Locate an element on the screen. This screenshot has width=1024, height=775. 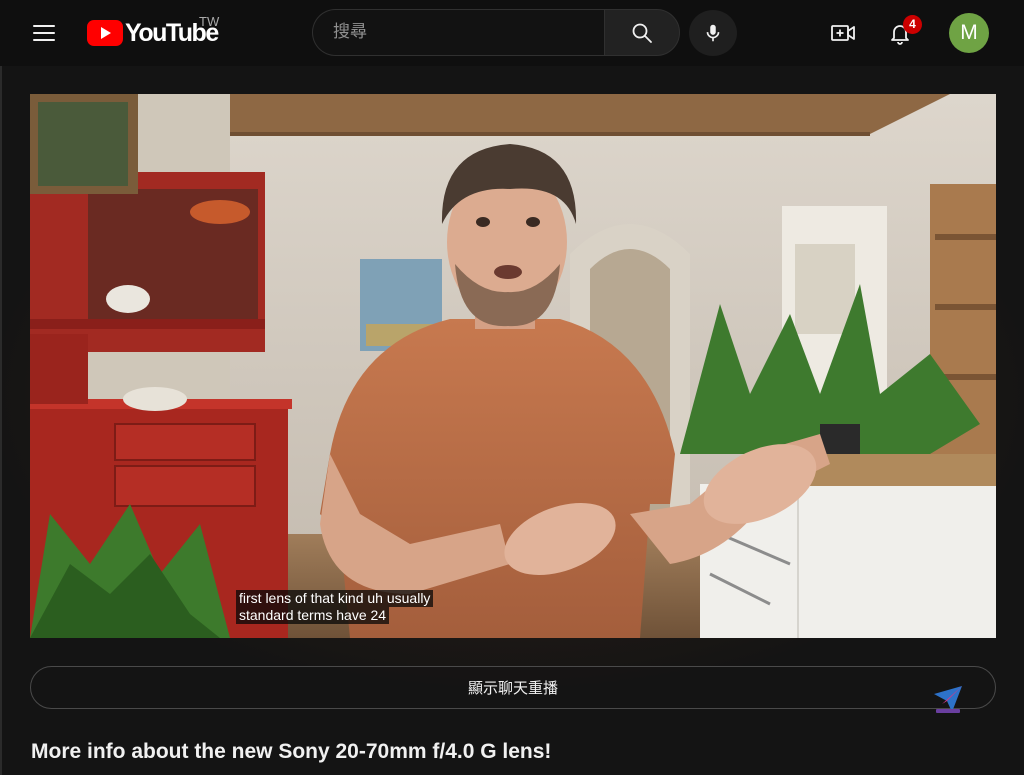
voice-search-button is located at coordinates (713, 33).